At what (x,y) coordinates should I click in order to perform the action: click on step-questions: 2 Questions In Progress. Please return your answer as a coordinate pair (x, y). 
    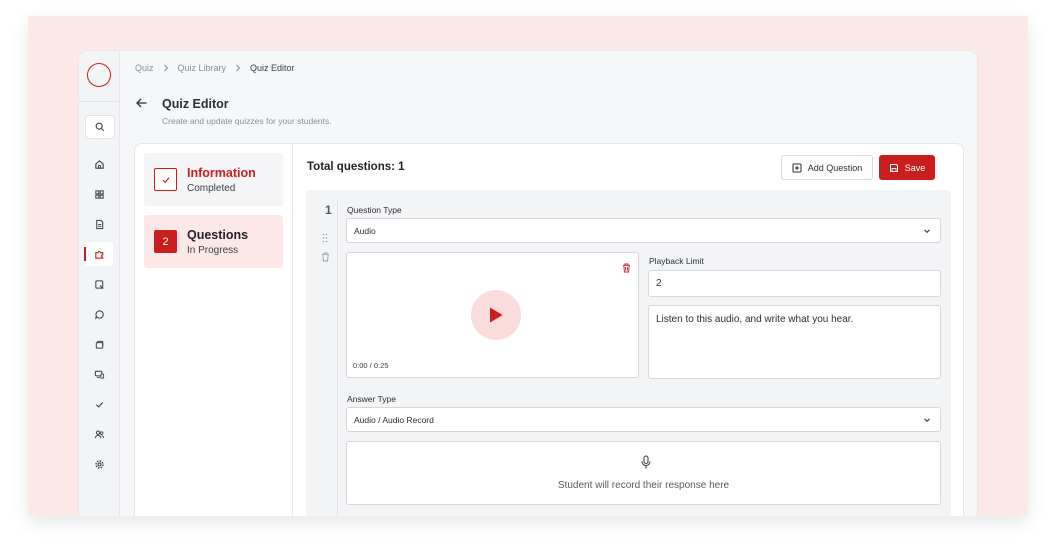
    Looking at the image, I should click on (213, 241).